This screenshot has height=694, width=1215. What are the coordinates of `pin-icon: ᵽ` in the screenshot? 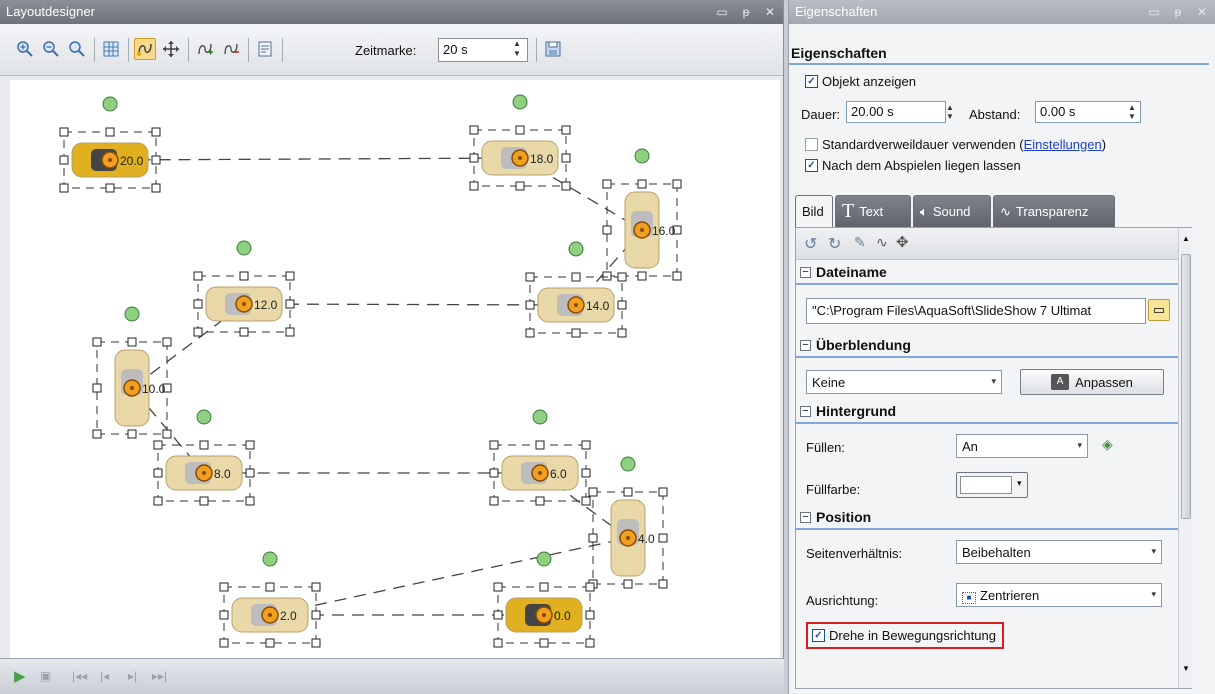 It's located at (1178, 12).